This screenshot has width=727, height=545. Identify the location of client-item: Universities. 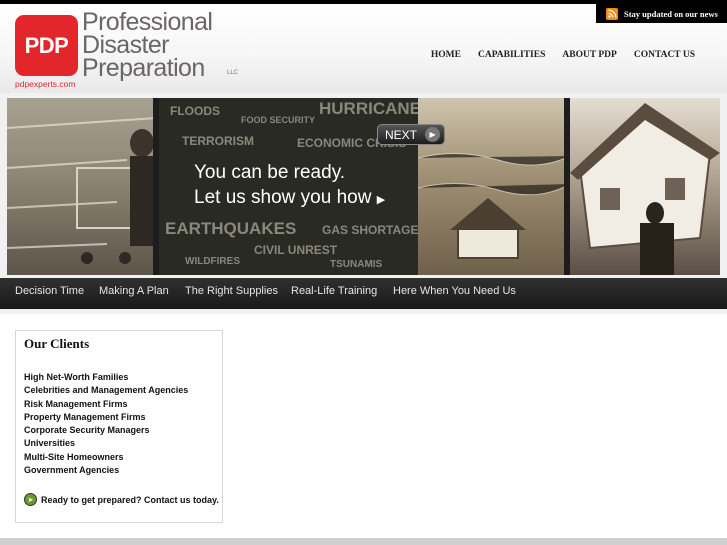
(50, 443).